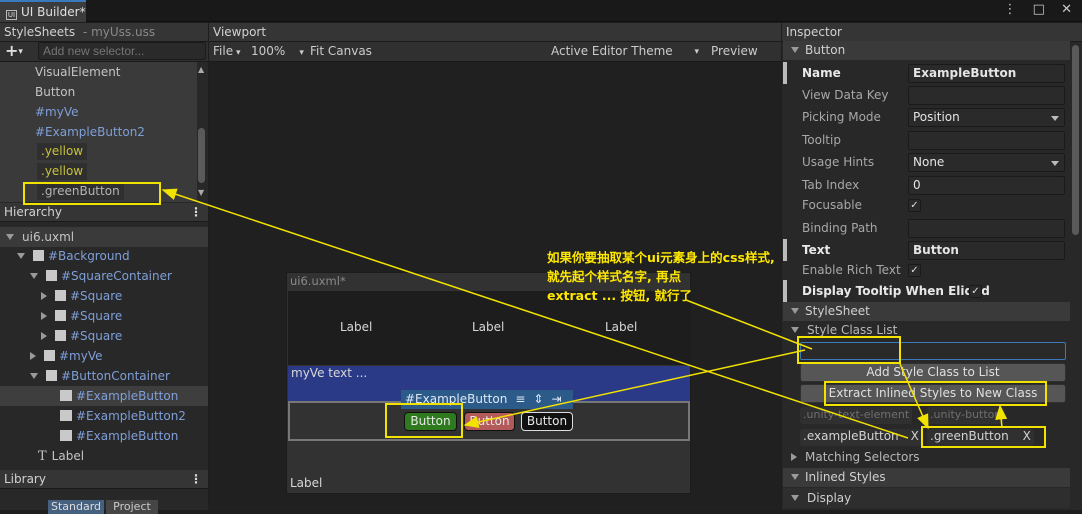 The width and height of the screenshot is (1082, 514). Describe the element at coordinates (749, 324) in the screenshot. I see `arrow-from-text` at that location.